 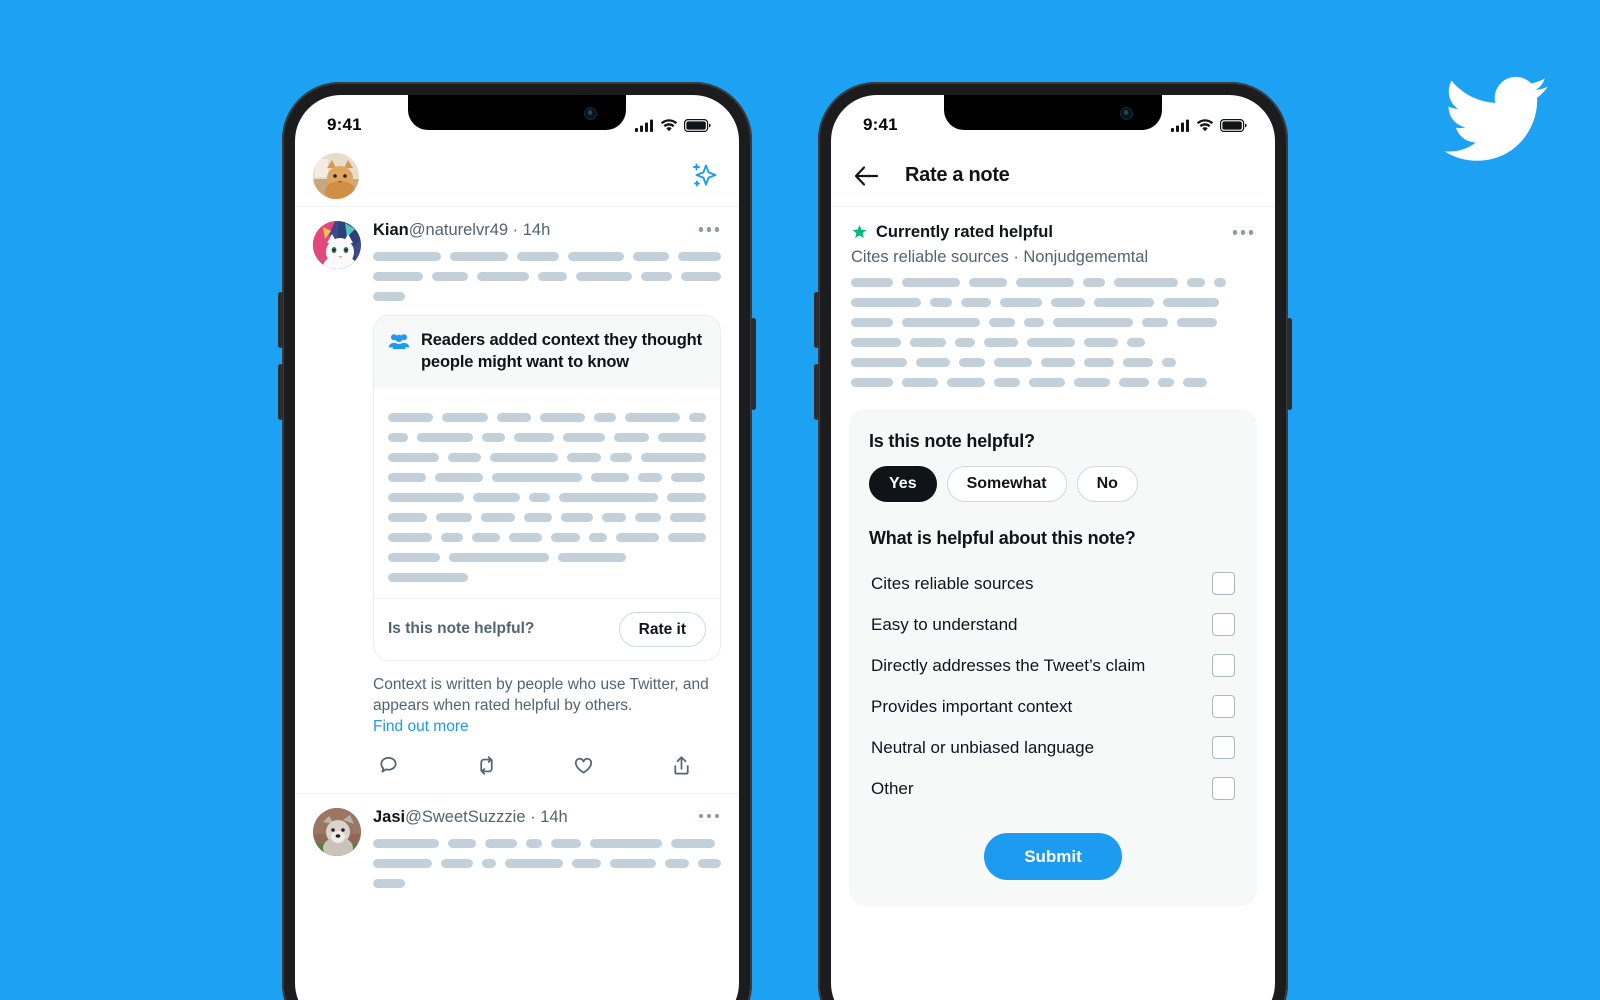 I want to click on submit-button: Submit, so click(x=1053, y=856).